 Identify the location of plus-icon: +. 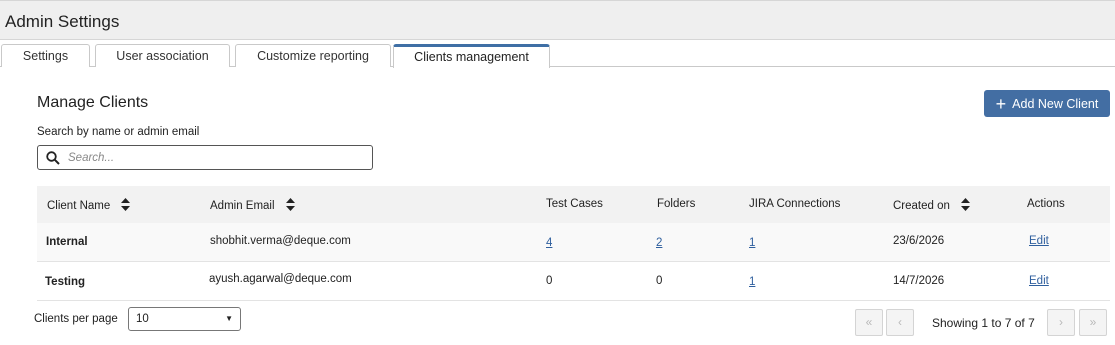
(1001, 103).